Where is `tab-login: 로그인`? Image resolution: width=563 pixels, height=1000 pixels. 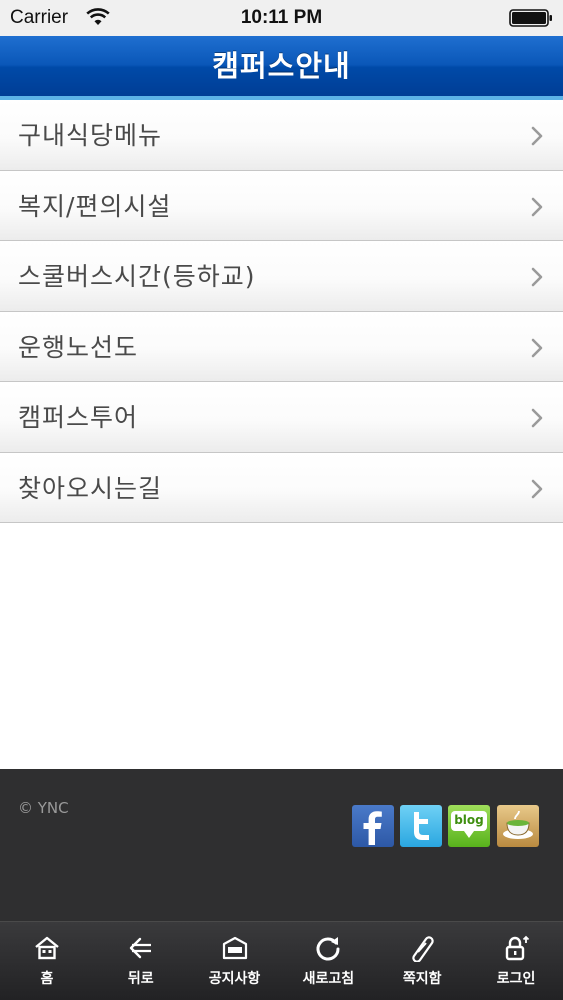
tab-login: 로그인 is located at coordinates (516, 961).